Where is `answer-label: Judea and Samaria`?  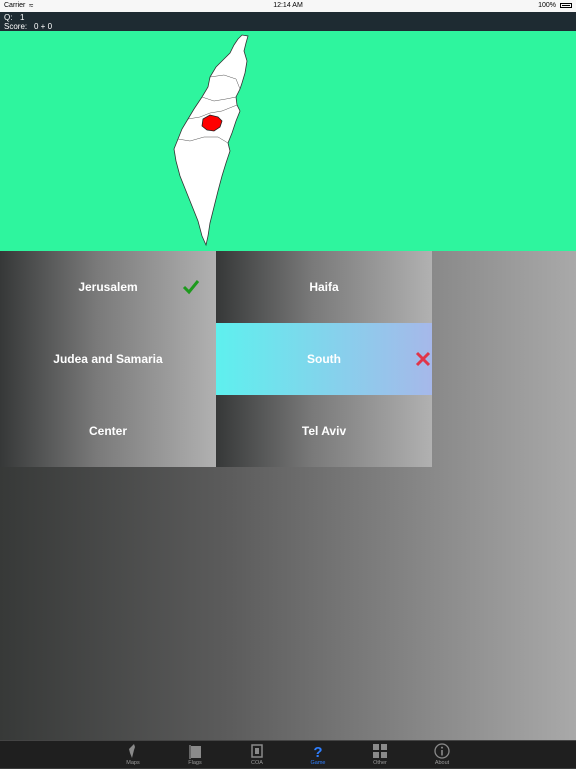
answer-label: Judea and Samaria is located at coordinates (108, 359).